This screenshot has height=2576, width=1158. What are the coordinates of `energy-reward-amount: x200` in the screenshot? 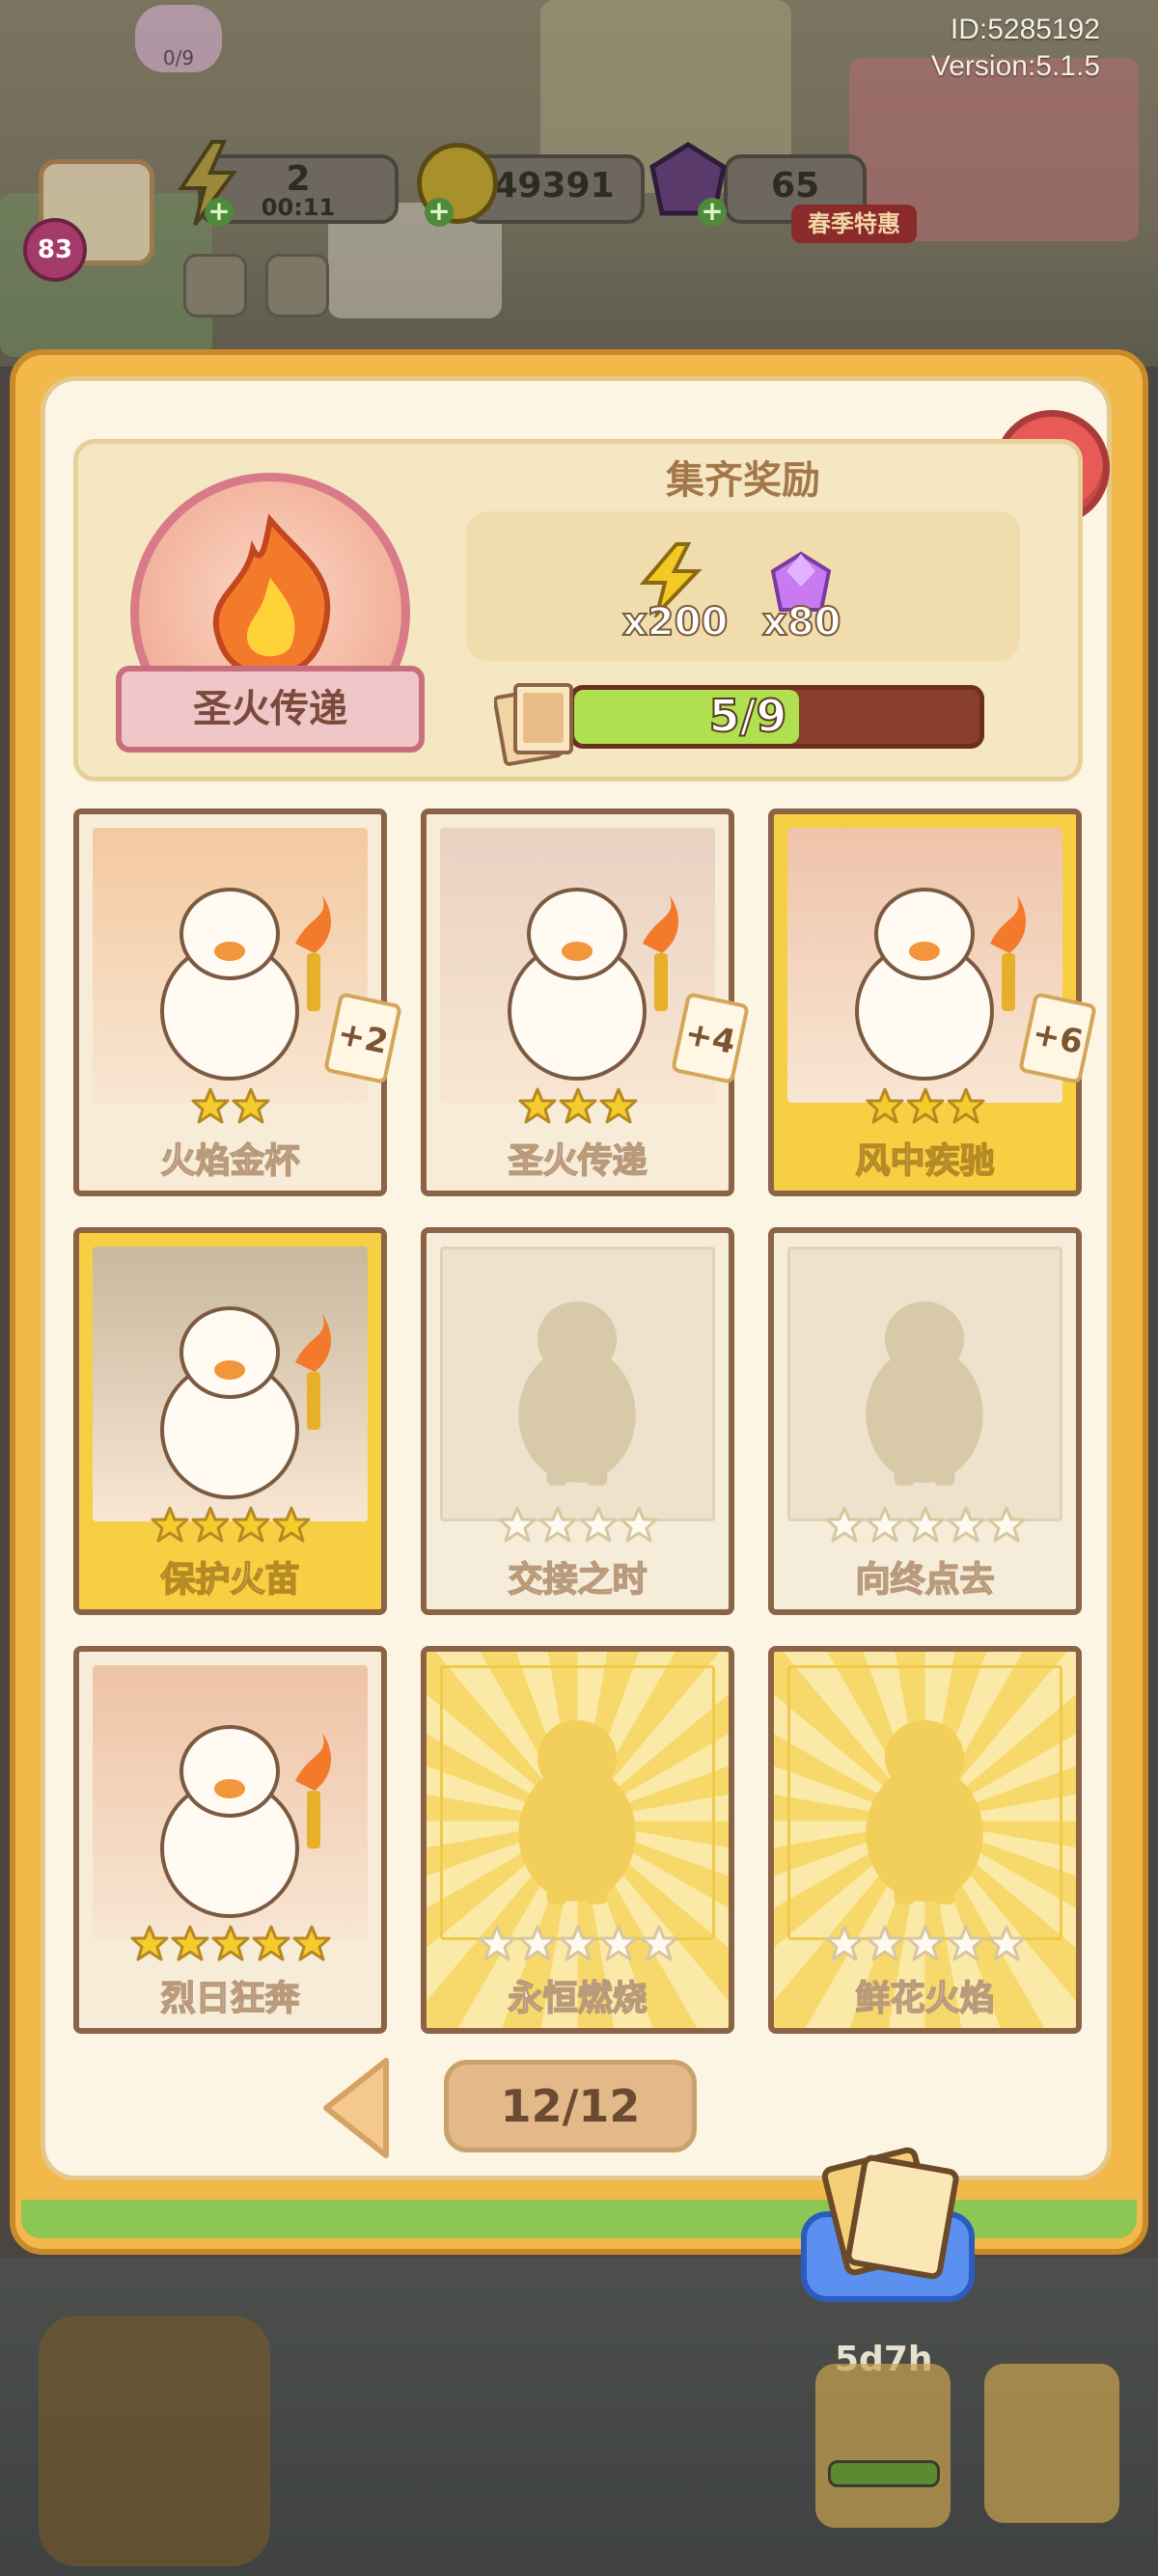 It's located at (675, 622).